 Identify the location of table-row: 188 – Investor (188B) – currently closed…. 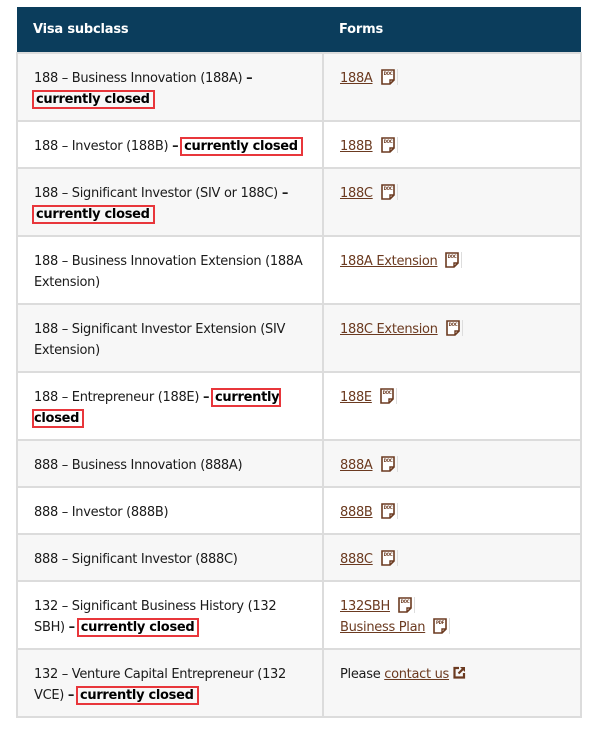
(299, 144).